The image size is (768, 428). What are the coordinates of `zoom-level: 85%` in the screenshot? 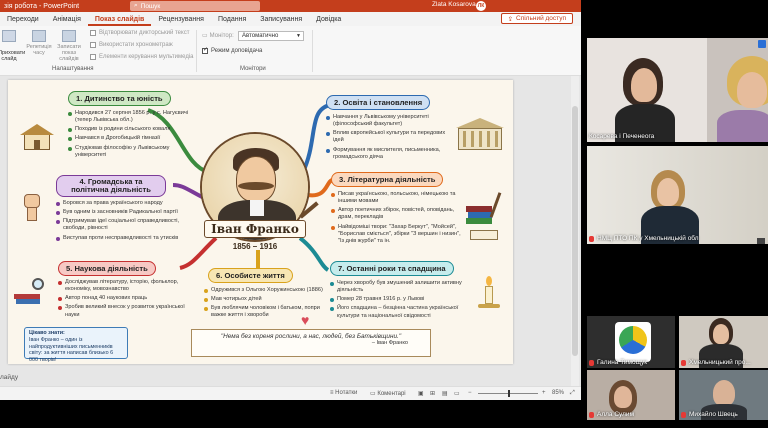 It's located at (558, 393).